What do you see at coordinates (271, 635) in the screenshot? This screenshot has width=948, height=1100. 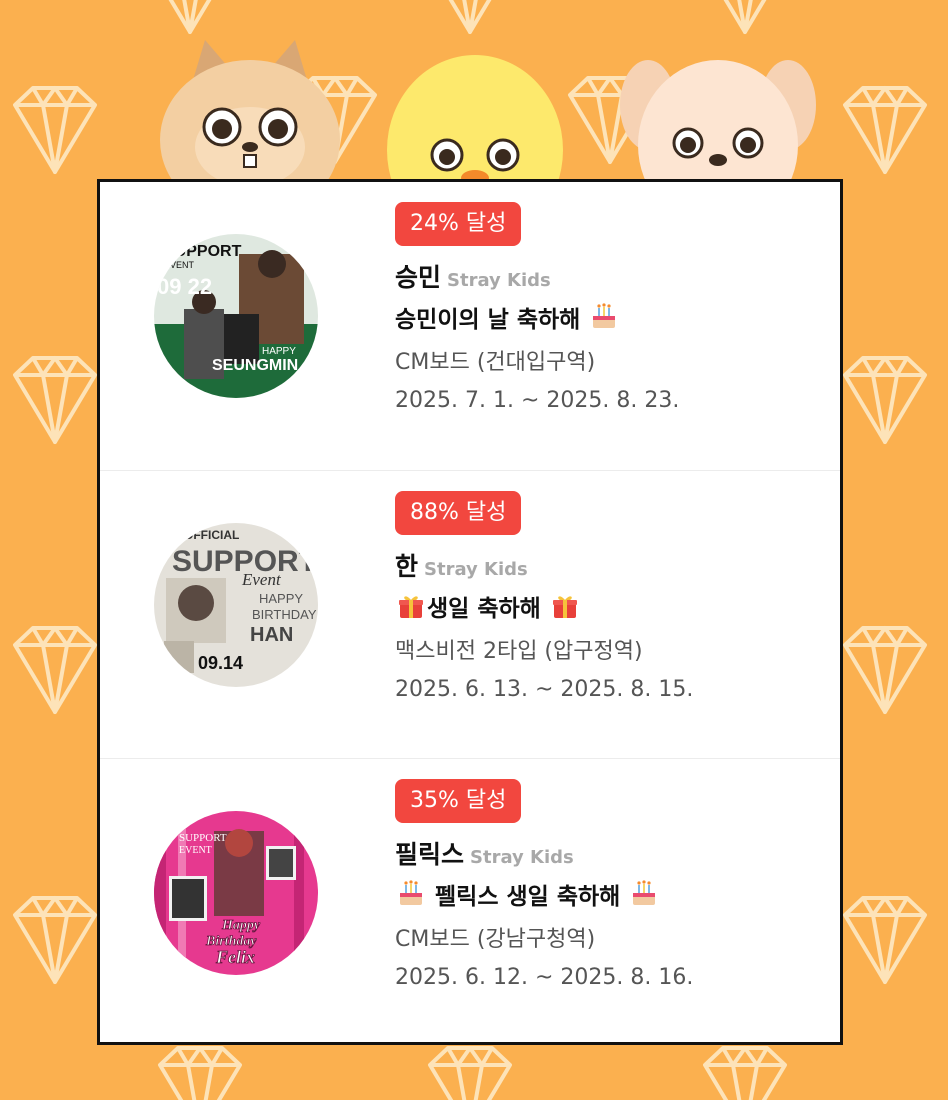 I see `poster-text: HAN` at bounding box center [271, 635].